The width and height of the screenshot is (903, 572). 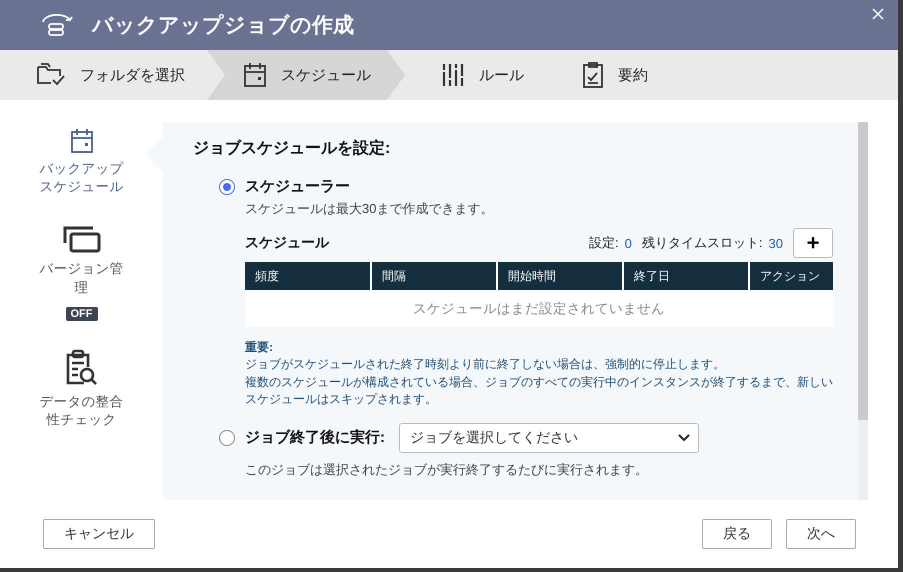 I want to click on empty-table-message: スケジュールはまだ設定されていません, so click(x=539, y=308).